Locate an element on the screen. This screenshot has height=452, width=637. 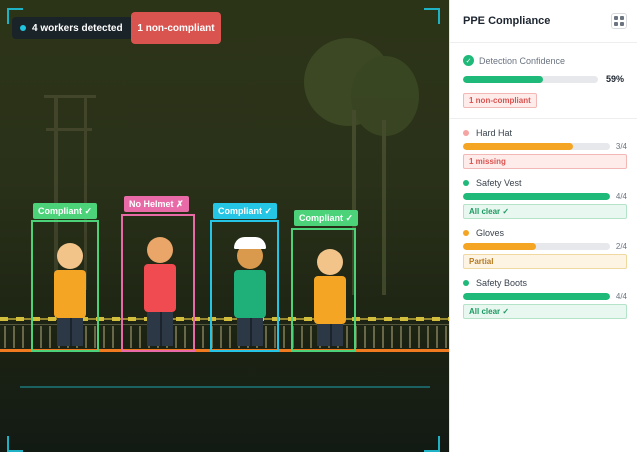
ppe-item-count: 2/4 is located at coordinates (621, 246).